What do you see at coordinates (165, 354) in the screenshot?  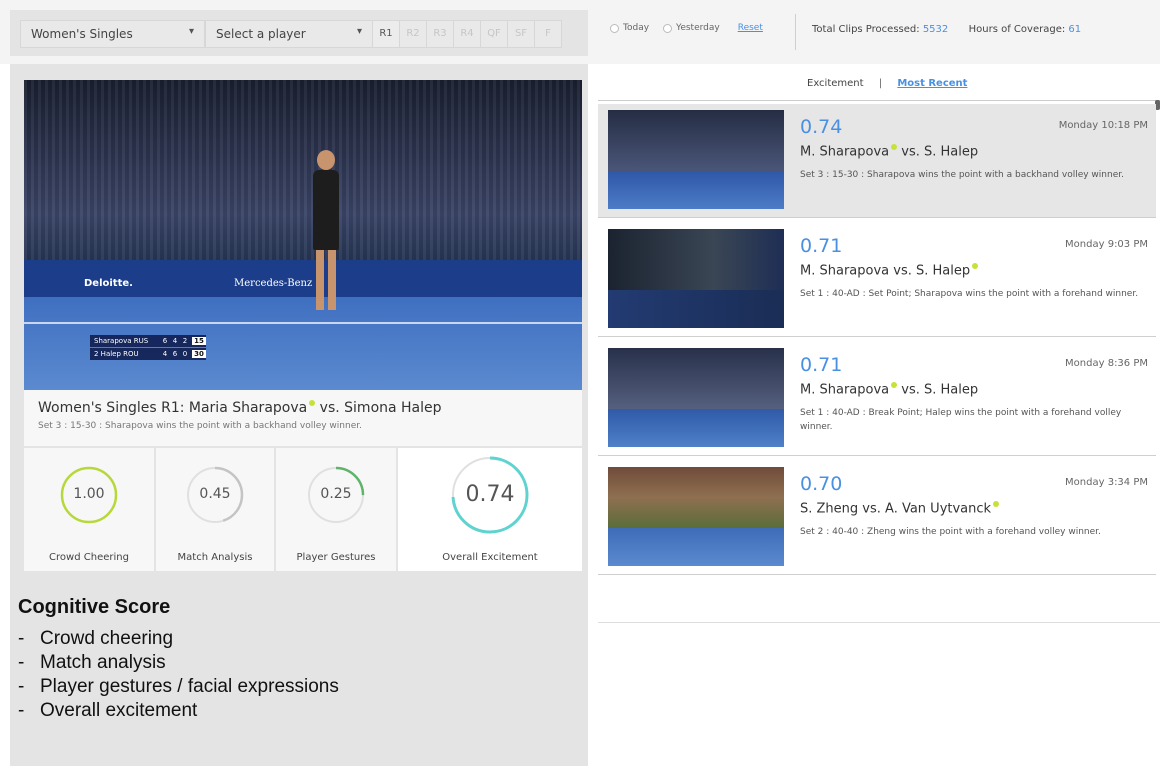 I see `scoreboard-set-score: 4` at bounding box center [165, 354].